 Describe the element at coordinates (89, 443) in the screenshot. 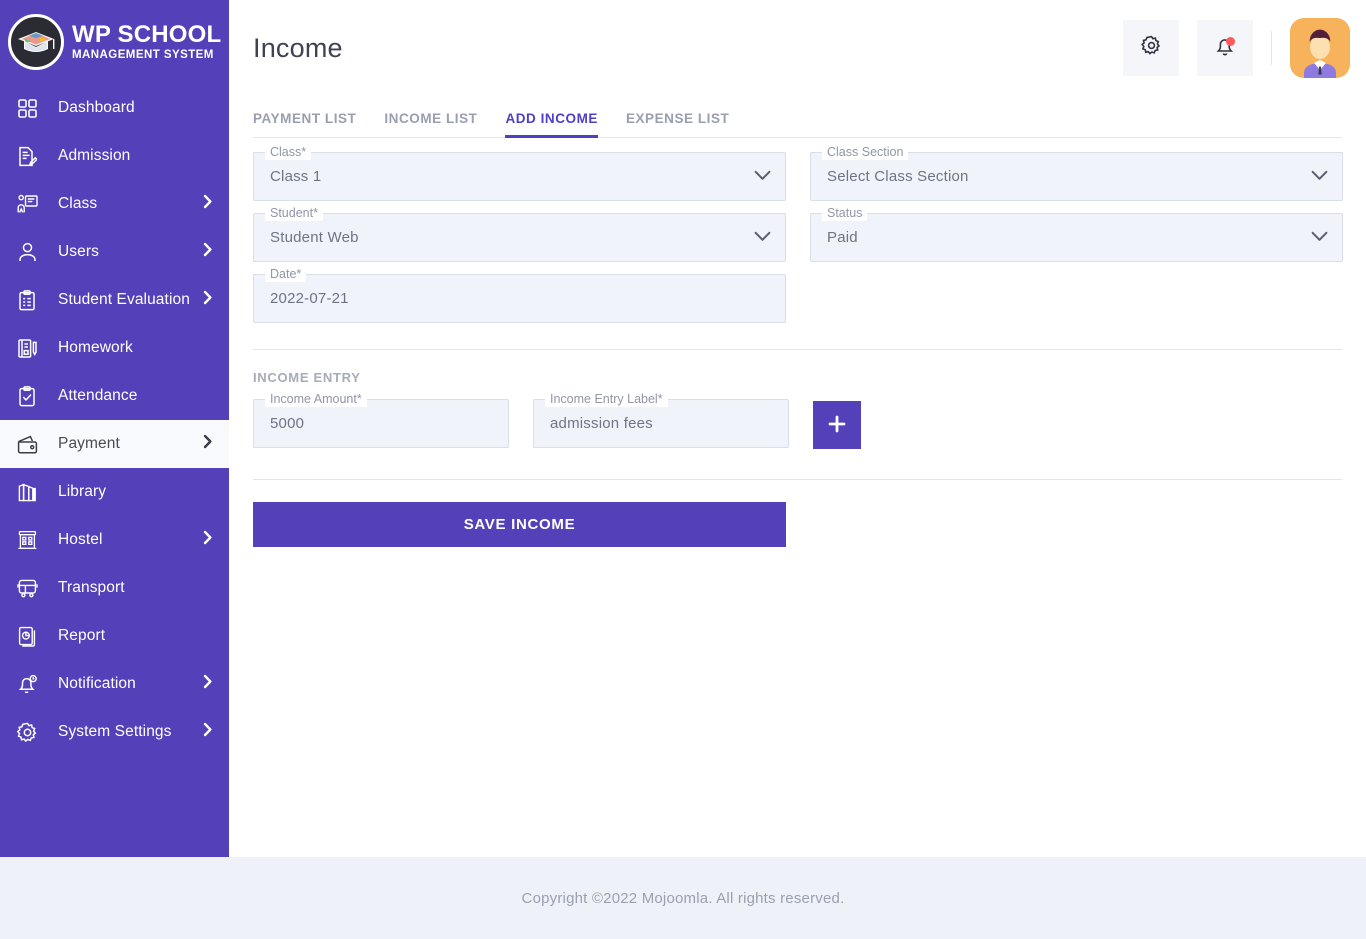

I see `sidebar-item-label: Payment` at that location.